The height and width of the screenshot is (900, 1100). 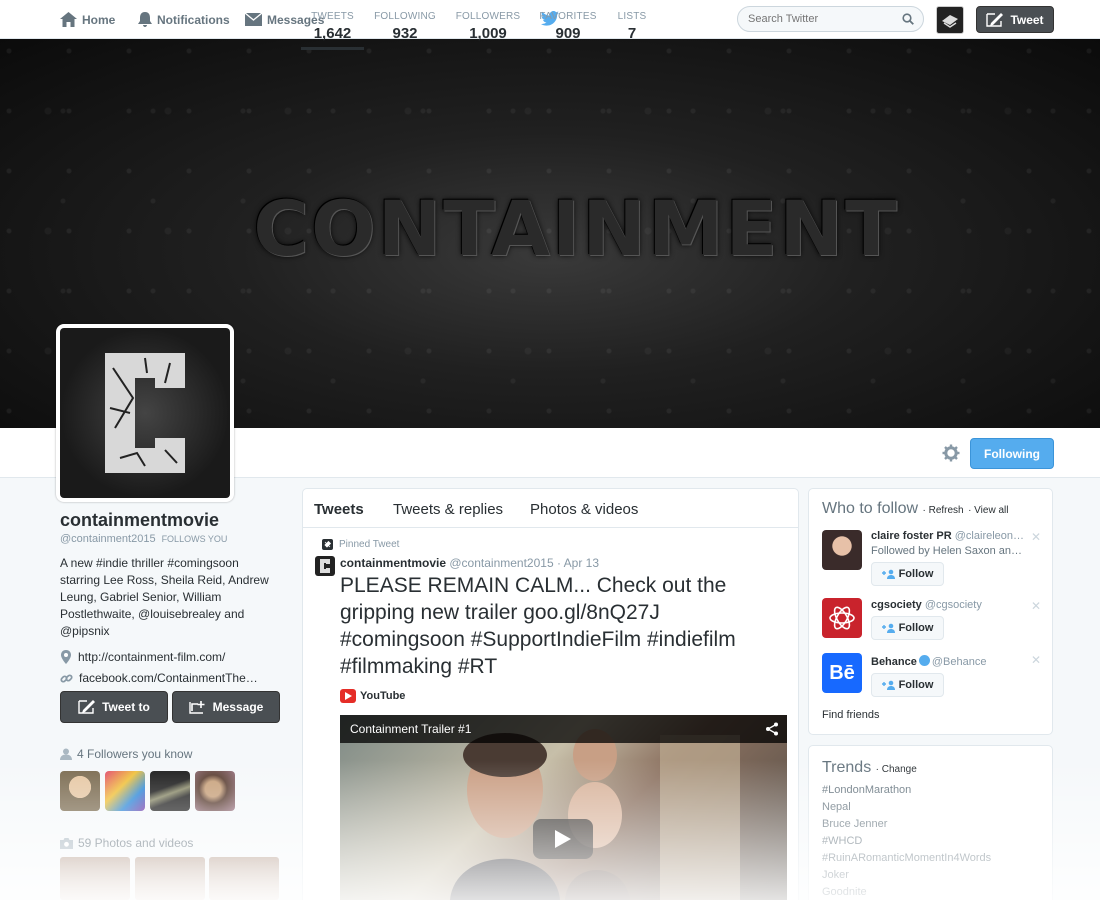 What do you see at coordinates (332, 25) in the screenshot?
I see `stat-tweets: TWEETS 1,642` at bounding box center [332, 25].